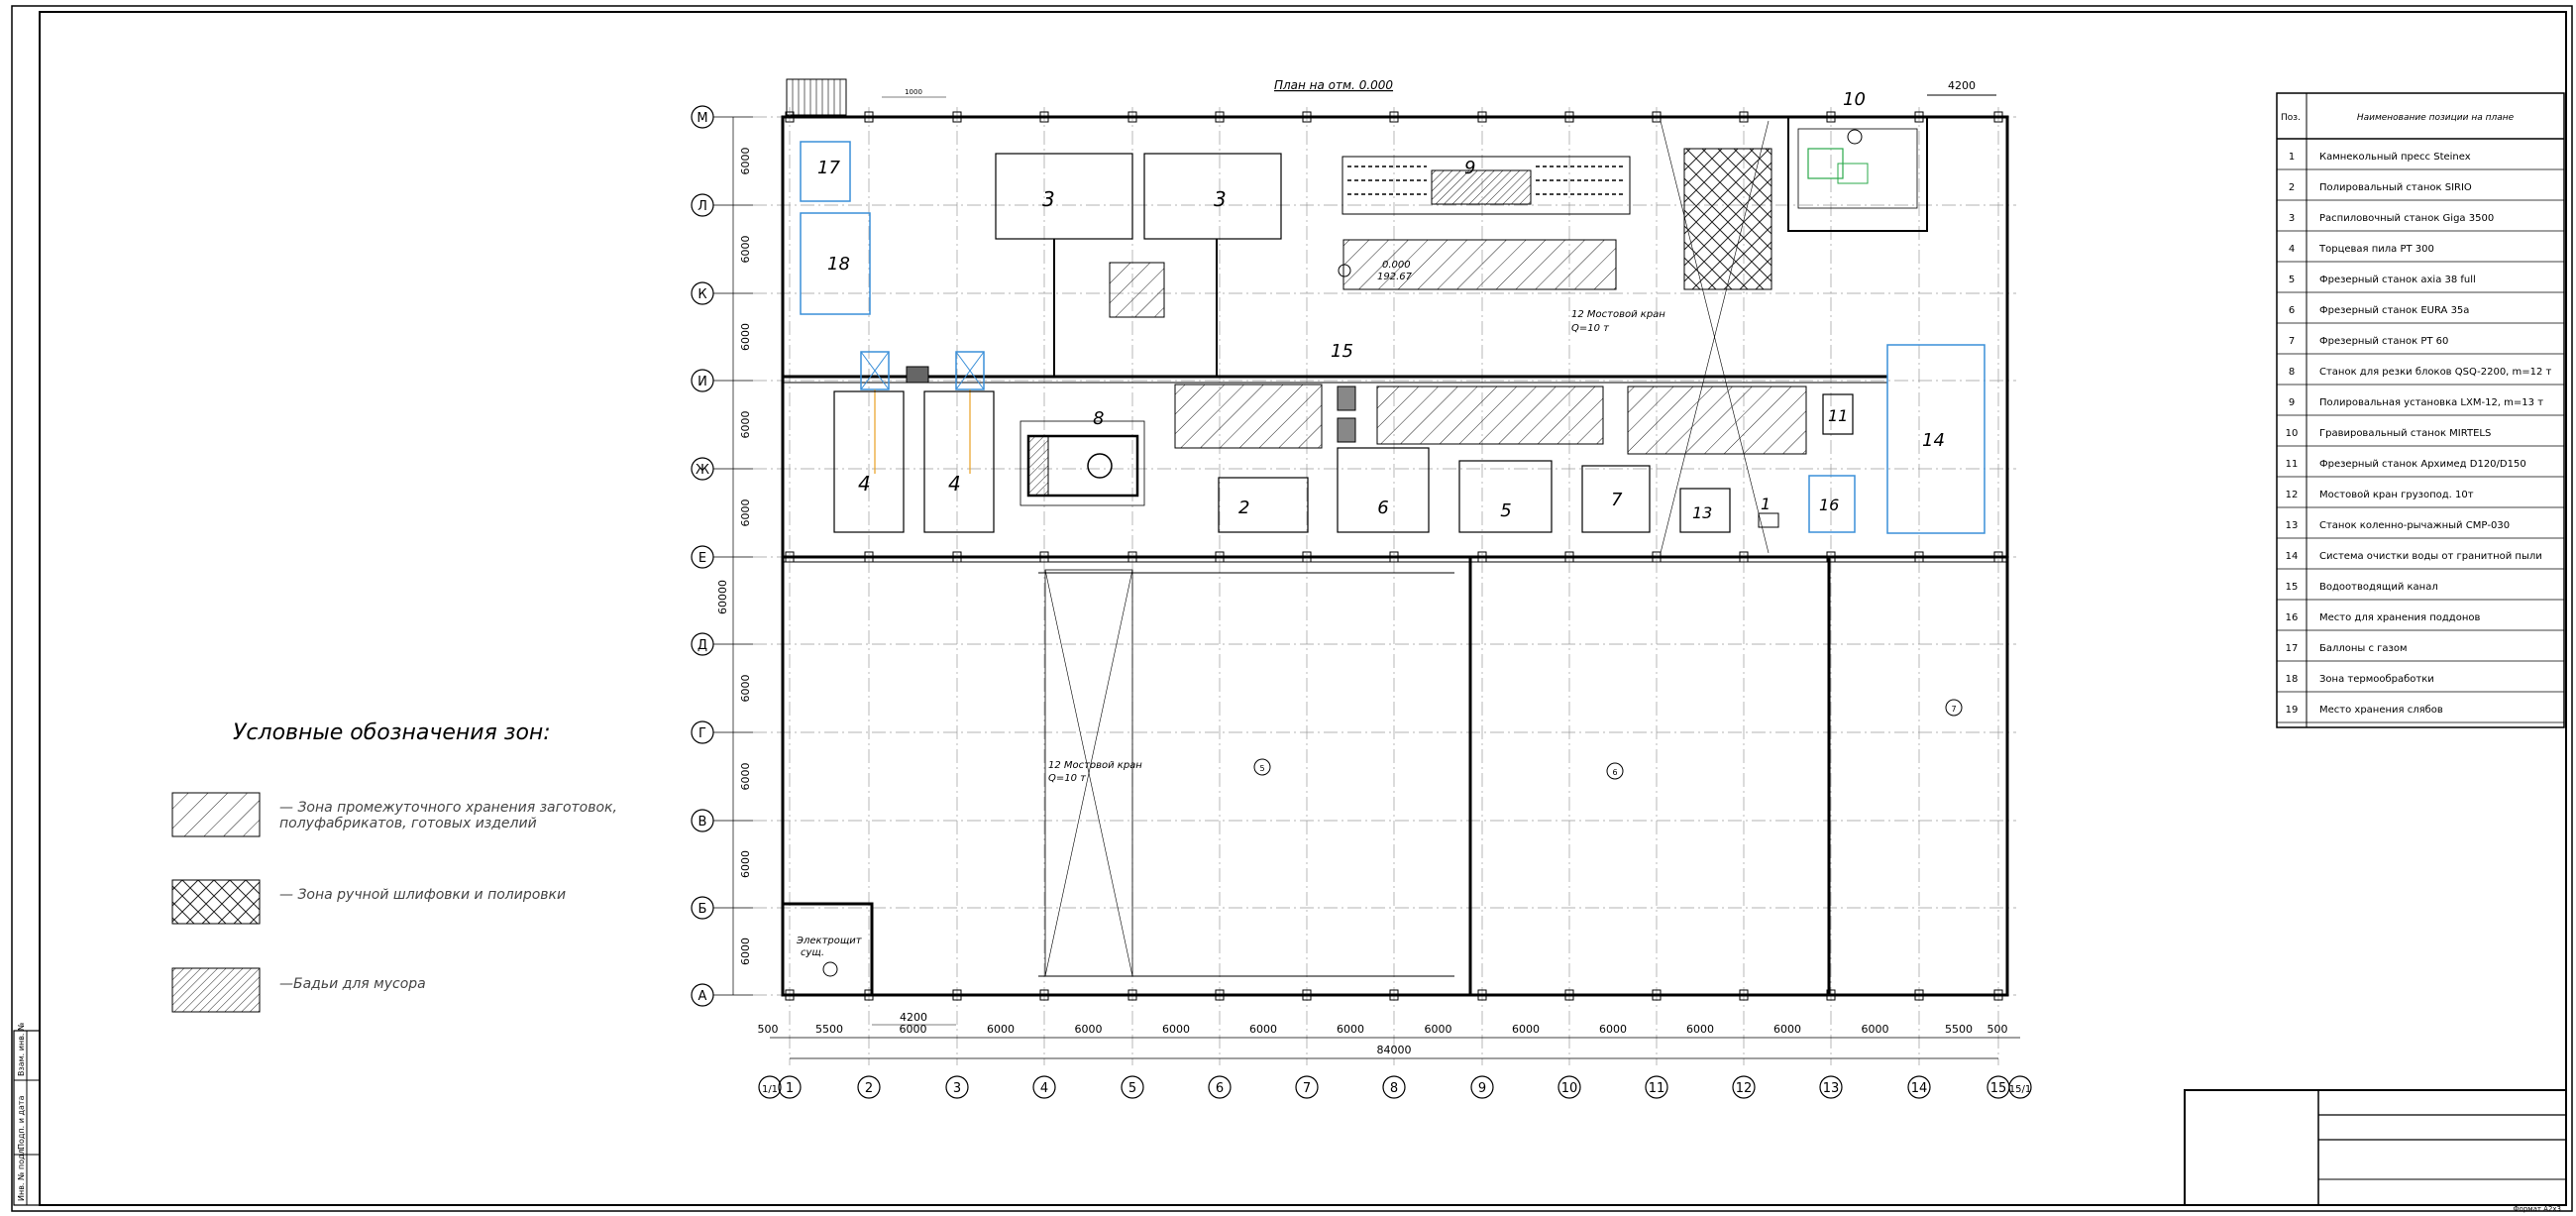 This screenshot has width=2576, height=1216. Describe the element at coordinates (1333, 85) in the screenshot. I see `plan-title: План на отм. 0.000` at that location.